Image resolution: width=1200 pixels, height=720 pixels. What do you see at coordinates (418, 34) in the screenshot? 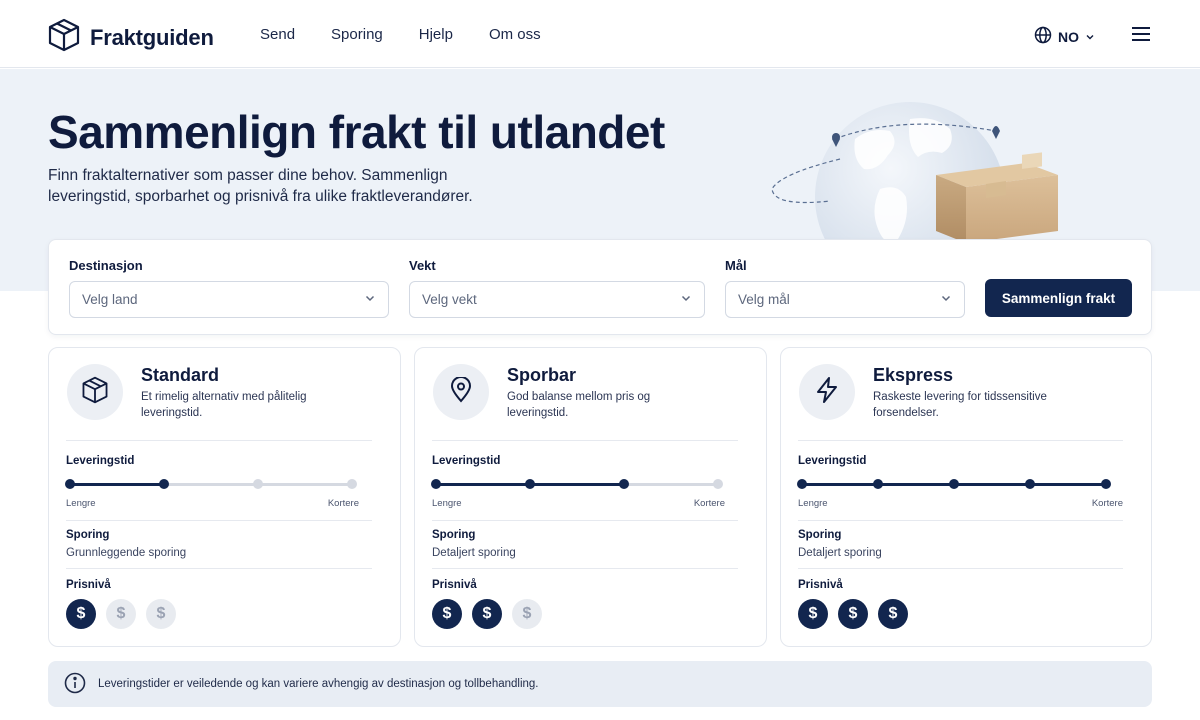
I see `main-nav: Send Sporing Hjelp Om oss` at bounding box center [418, 34].